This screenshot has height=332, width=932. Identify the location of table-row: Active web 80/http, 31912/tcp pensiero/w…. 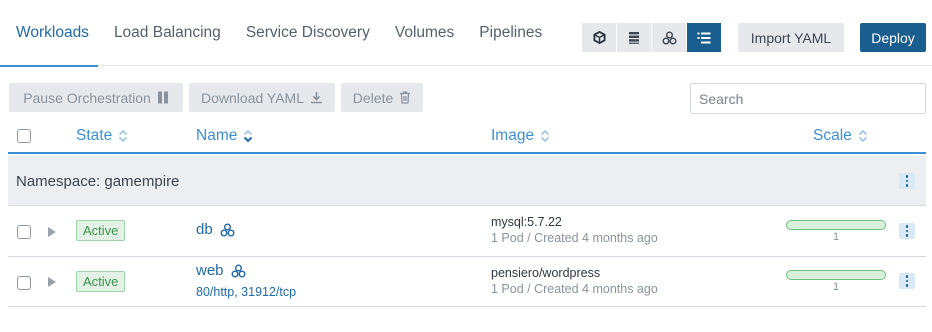
(467, 282).